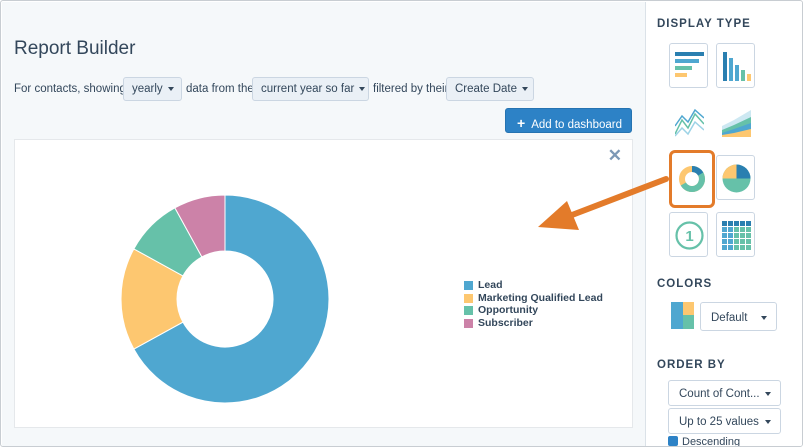  Describe the element at coordinates (147, 89) in the screenshot. I see `frequency-value: yearly` at that location.